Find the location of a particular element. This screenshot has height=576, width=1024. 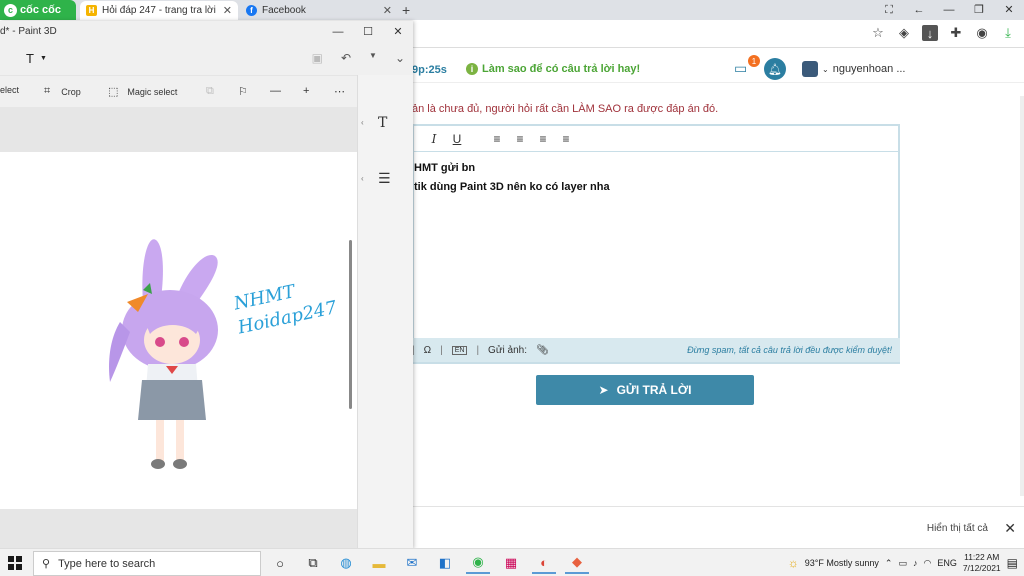

keyboard-lang-button: EN is located at coordinates (459, 350).